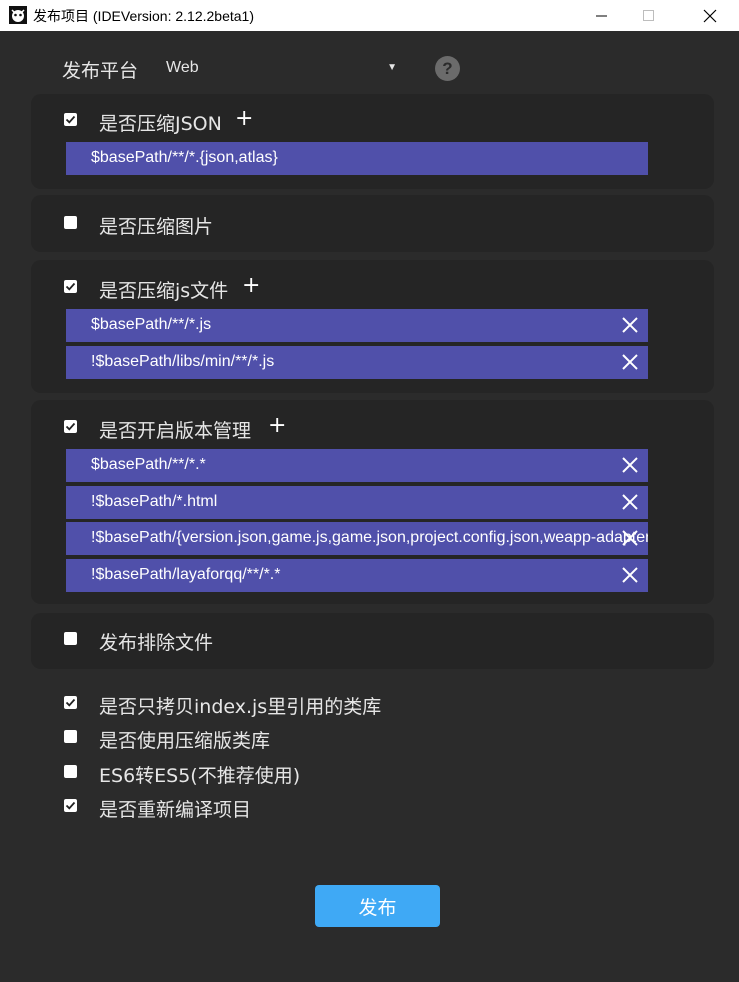 Image resolution: width=739 pixels, height=982 pixels. Describe the element at coordinates (240, 707) in the screenshot. I see `label-copy-referenced-libs: 是否只拷贝index.js里引用的类库` at that location.